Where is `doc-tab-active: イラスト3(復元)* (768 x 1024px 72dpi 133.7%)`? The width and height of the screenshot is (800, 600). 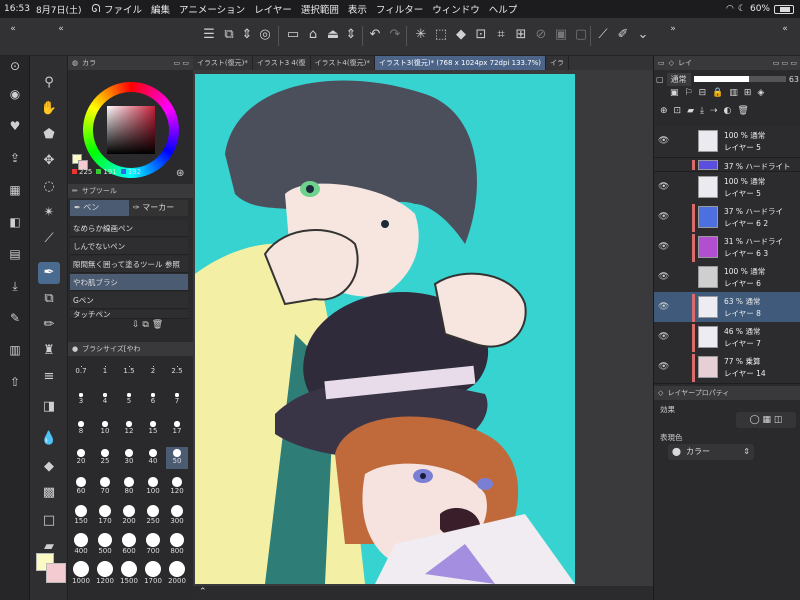
doc-tab-active: イラスト3(復元)* (768 x 1024px 72dpi 133.7%) is located at coordinates (460, 63).